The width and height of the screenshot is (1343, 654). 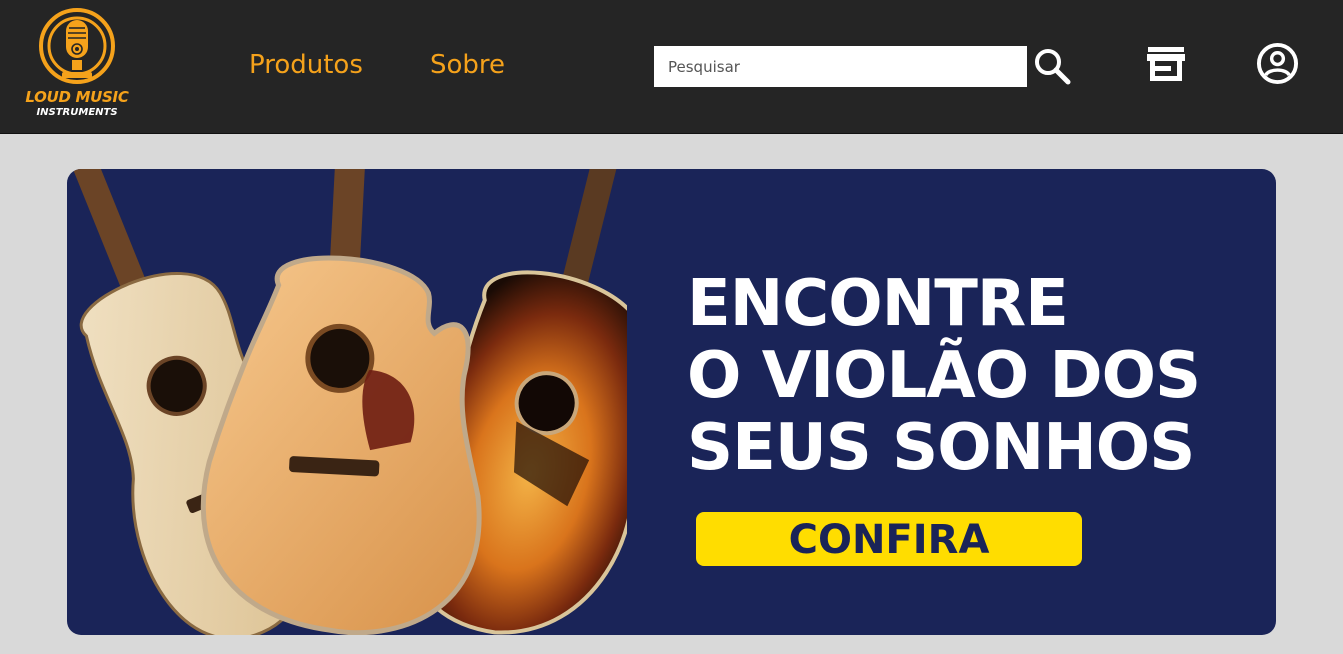 I want to click on brand-logo: LOUD MUSIC INSTRUMENTS, so click(x=77, y=65).